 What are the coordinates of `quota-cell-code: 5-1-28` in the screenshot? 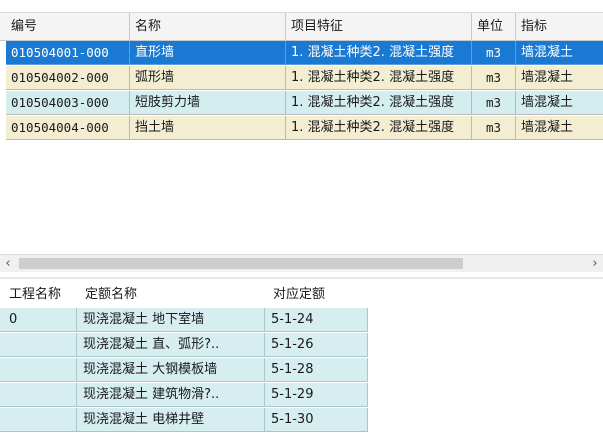 It's located at (316, 370).